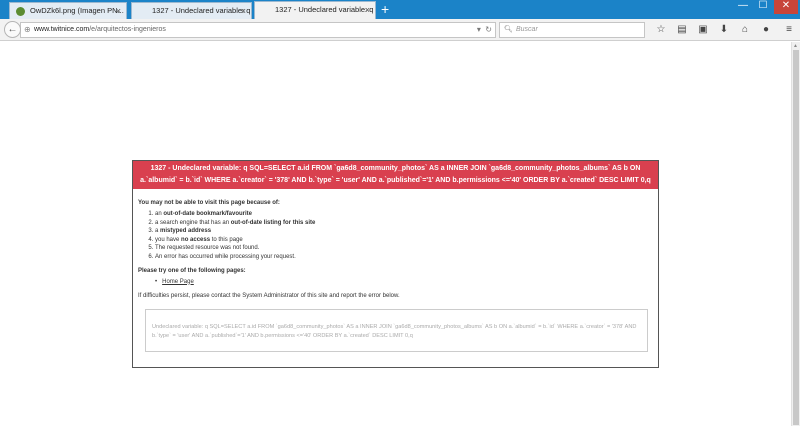 This screenshot has width=800, height=426. What do you see at coordinates (572, 30) in the screenshot?
I see `search-input: 🔍︎ Buscar` at bounding box center [572, 30].